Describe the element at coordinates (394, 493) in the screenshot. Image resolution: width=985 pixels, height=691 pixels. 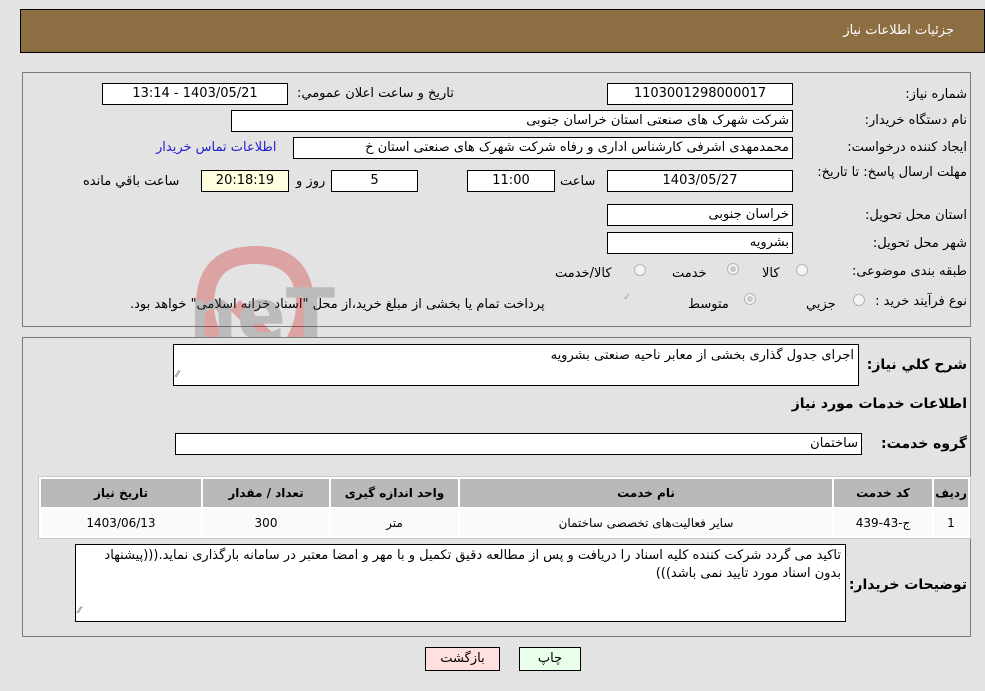
I see `col-unit: واحد اندازه گیری` at that location.